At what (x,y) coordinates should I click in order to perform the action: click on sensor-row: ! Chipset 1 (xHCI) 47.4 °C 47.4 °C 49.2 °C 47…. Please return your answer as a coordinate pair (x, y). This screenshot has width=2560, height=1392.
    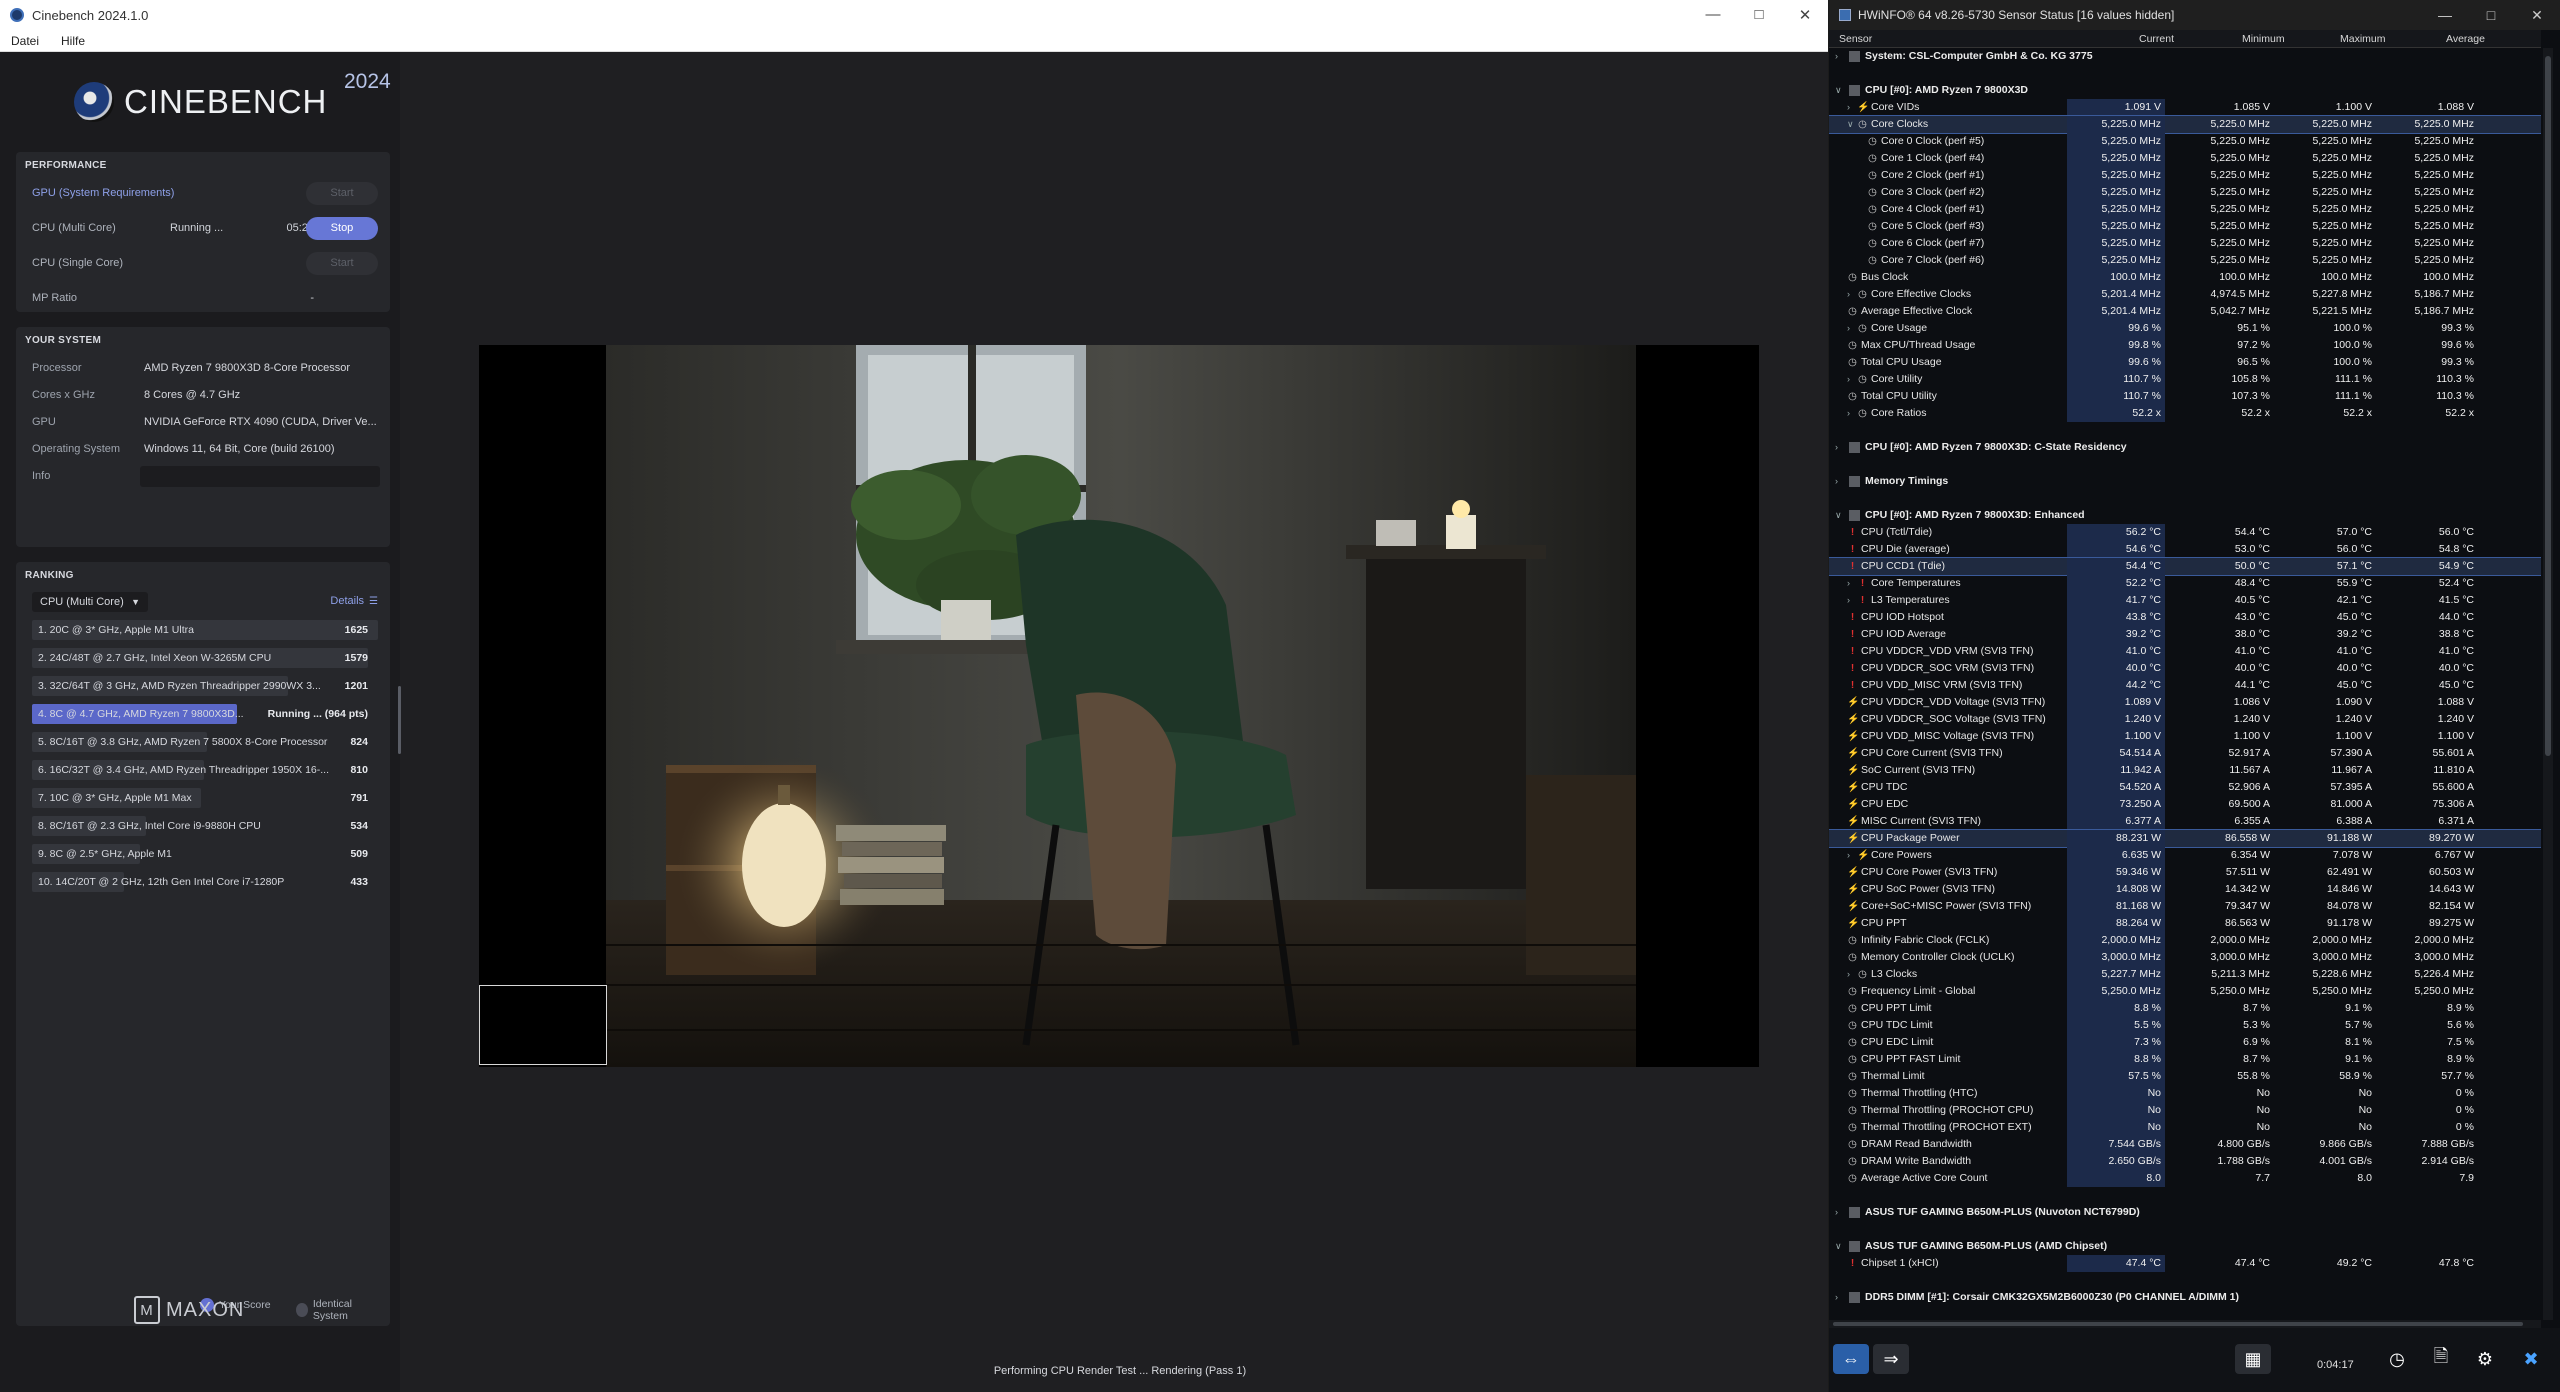
    Looking at the image, I should click on (2185, 1263).